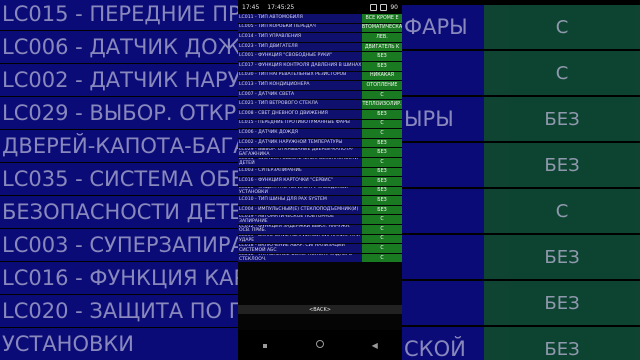 This screenshot has height=360, width=640. What do you see at coordinates (119, 80) in the screenshot?
I see `background-row: LC002 - ДАТЧИК НАРУЖНОЙ ТЕМПЕРАТУРЫ` at bounding box center [119, 80].